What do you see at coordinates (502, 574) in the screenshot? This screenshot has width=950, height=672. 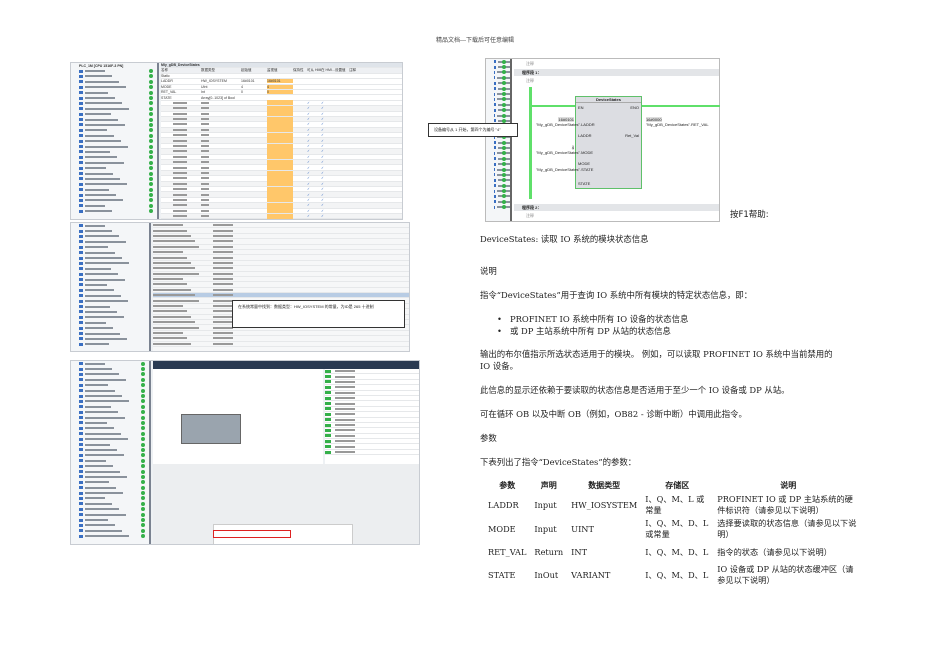 I see `table-cell: STATE` at bounding box center [502, 574].